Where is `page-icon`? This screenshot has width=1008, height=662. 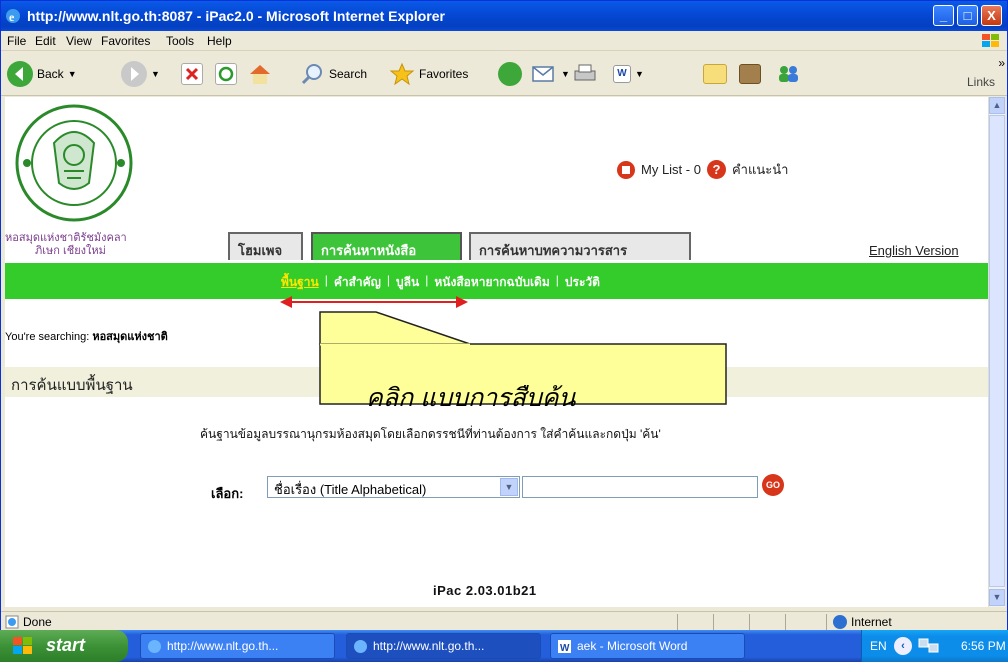
page-icon is located at coordinates (12, 622).